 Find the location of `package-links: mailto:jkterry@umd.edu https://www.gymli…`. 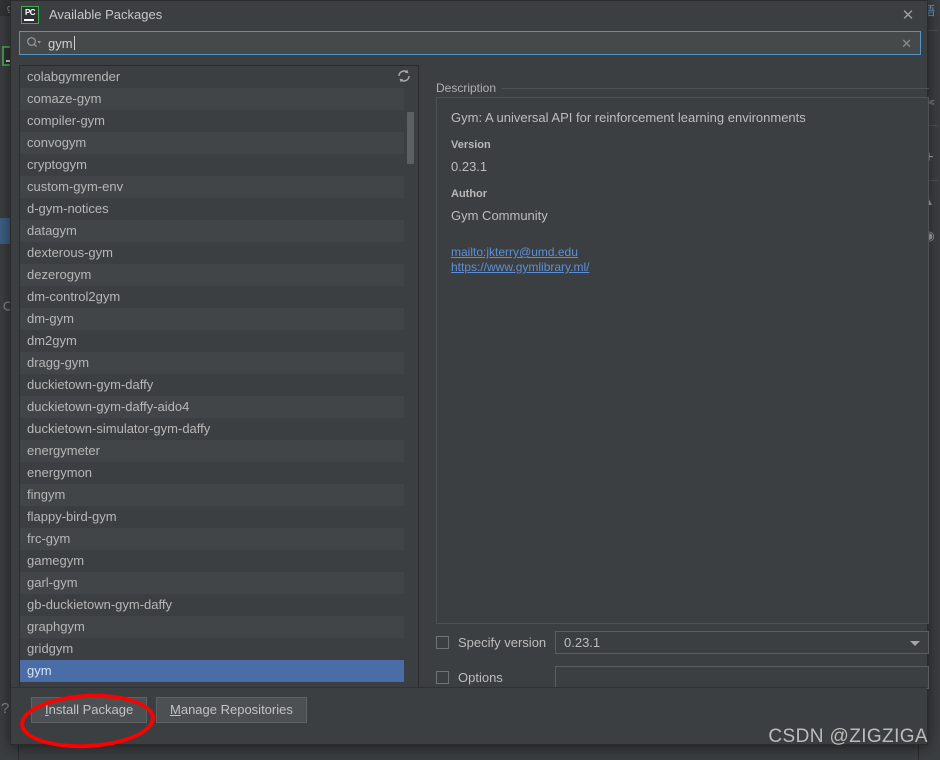

package-links: mailto:jkterry@umd.edu https://www.gymli… is located at coordinates (682, 260).